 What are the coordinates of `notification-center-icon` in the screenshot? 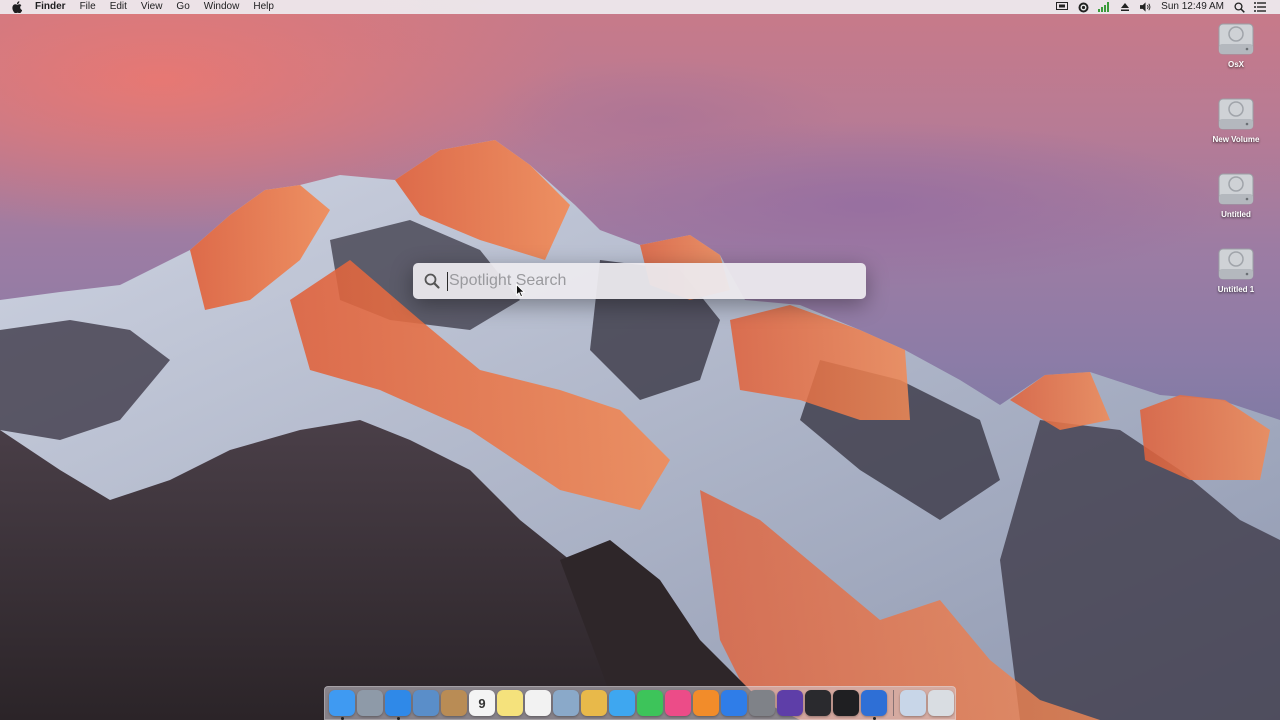 It's located at (1260, 7).